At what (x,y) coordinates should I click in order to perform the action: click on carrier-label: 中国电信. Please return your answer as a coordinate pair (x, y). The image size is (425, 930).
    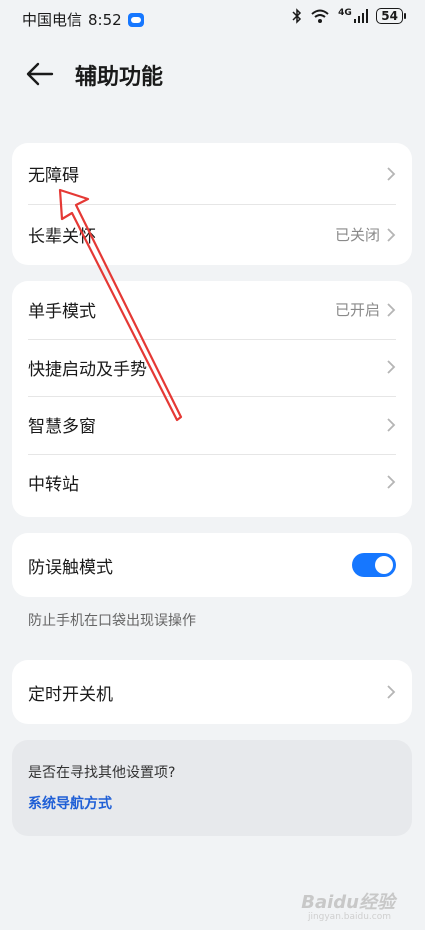
    Looking at the image, I should click on (52, 20).